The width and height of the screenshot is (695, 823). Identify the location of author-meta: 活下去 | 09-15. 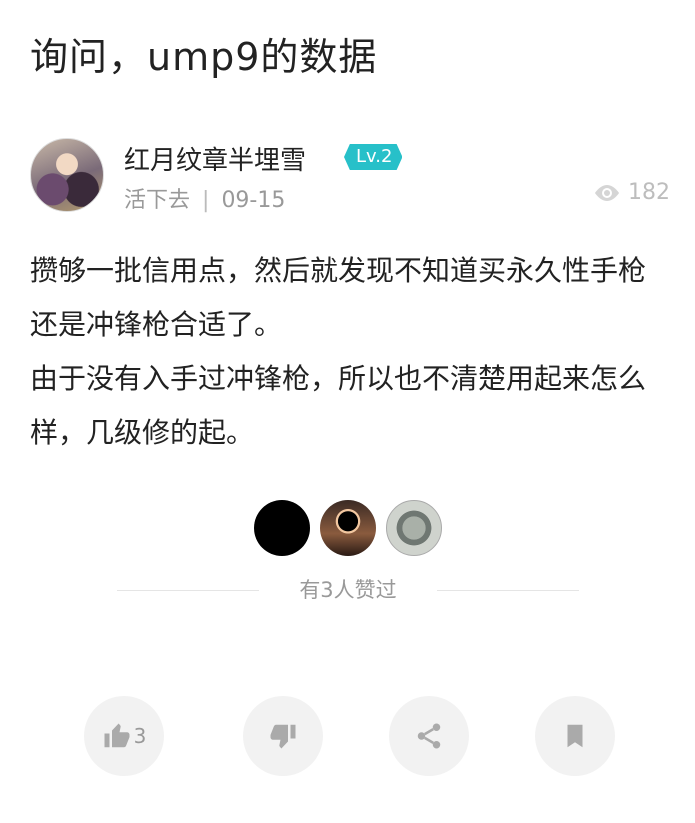
(204, 198).